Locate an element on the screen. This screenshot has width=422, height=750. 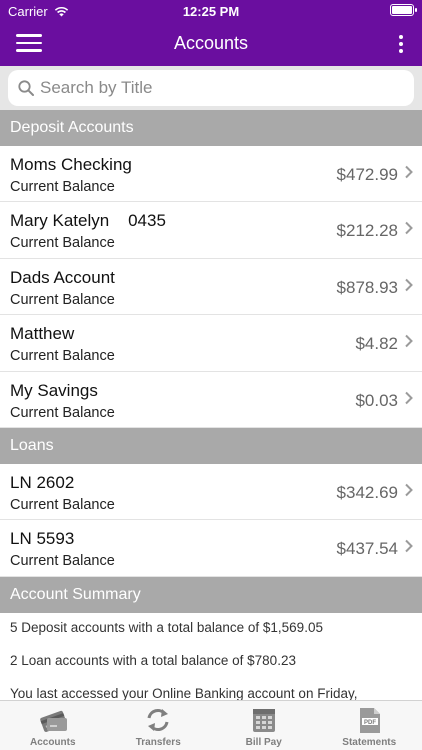
page-title: Accounts is located at coordinates (211, 43).